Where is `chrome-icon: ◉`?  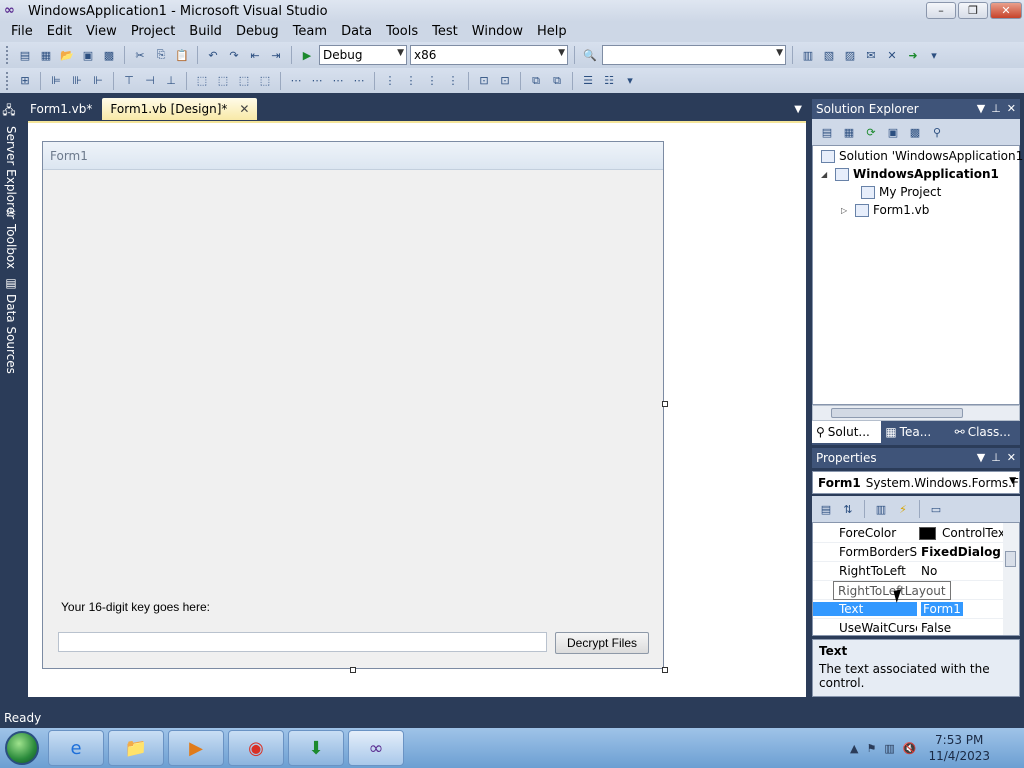
chrome-icon: ◉ is located at coordinates (256, 748).